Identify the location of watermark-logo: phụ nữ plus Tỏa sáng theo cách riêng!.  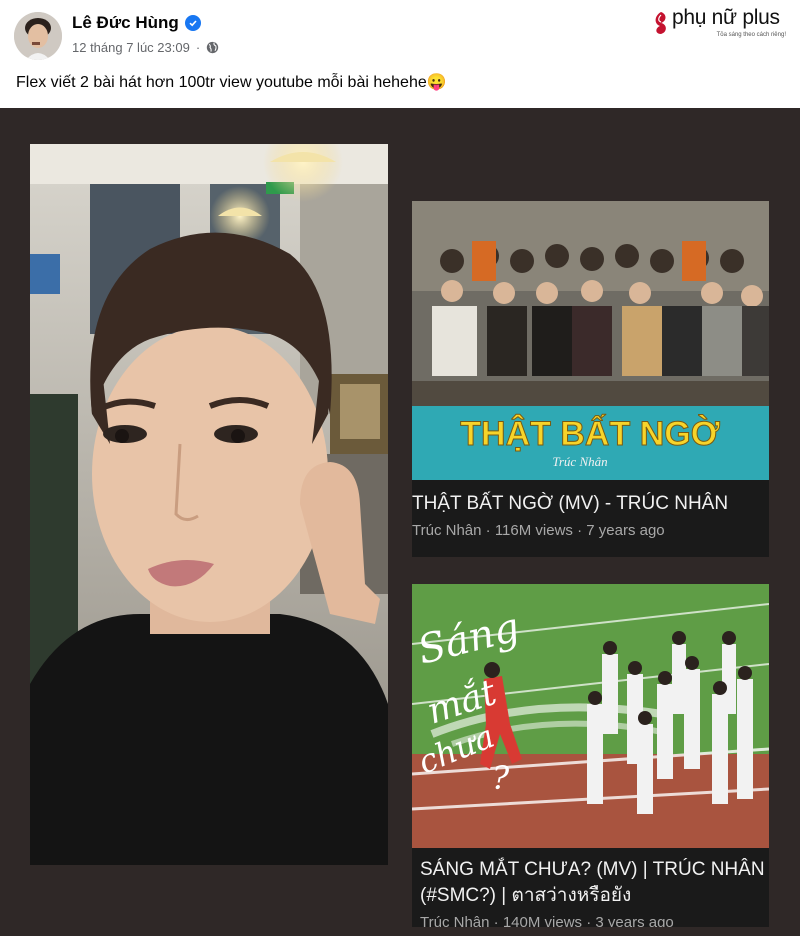
(720, 23).